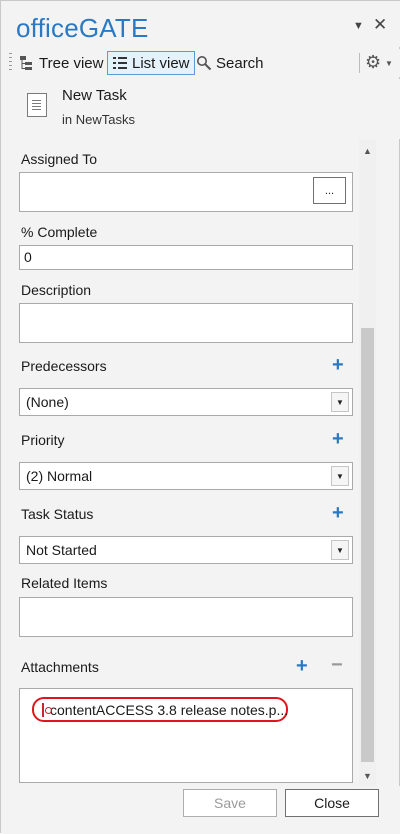  I want to click on task-status-select: Not Started ▼, so click(186, 550).